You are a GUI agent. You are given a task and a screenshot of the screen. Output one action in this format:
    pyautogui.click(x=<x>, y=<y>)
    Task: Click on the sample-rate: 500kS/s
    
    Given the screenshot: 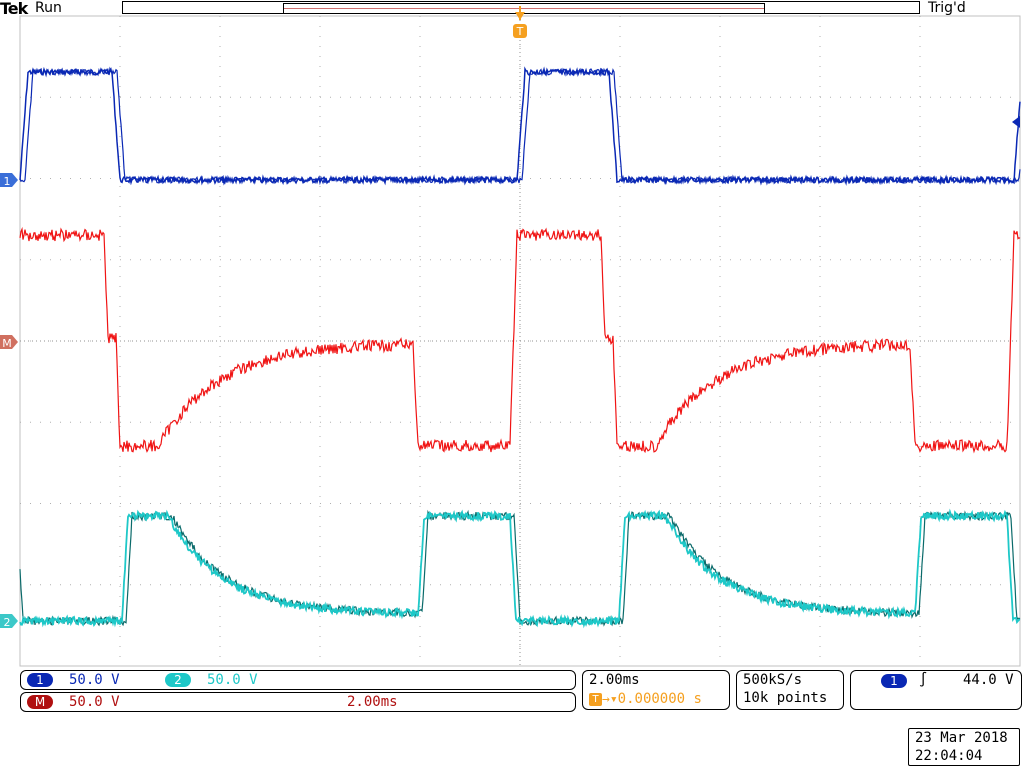 What is the action you would take?
    pyautogui.click(x=773, y=680)
    